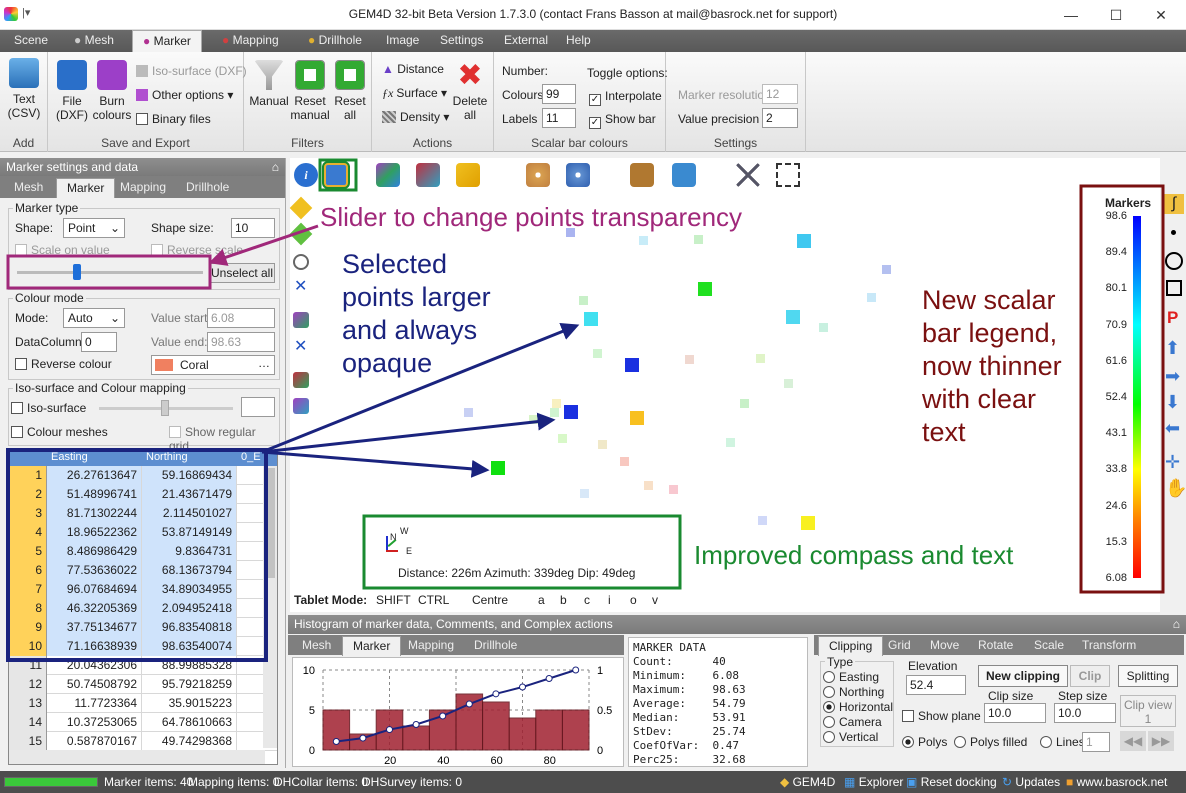  What do you see at coordinates (1071, 15) in the screenshot?
I see `minimize-button: —` at bounding box center [1071, 15].